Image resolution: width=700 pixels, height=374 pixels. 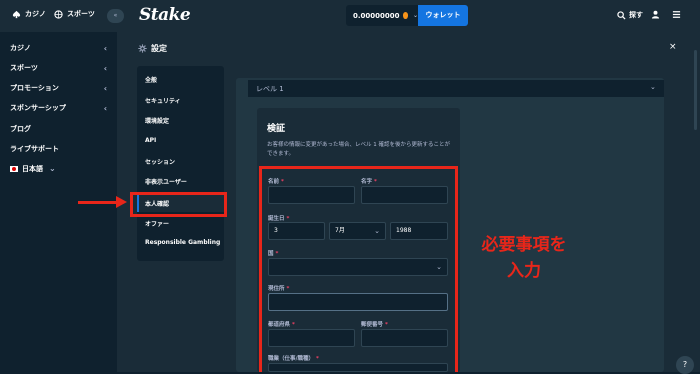 What do you see at coordinates (178, 204) in the screenshot?
I see `highlight-box-verification-menu` at bounding box center [178, 204].